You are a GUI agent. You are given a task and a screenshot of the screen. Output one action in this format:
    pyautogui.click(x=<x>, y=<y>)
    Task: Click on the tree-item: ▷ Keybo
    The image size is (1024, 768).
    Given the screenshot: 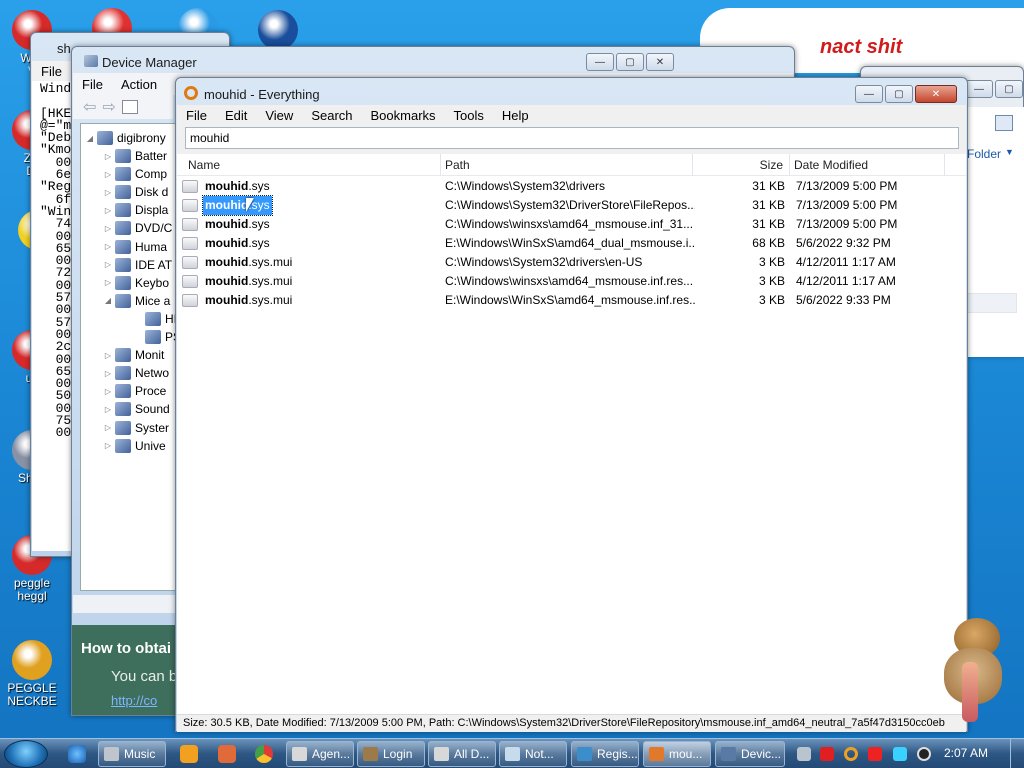 What is the action you would take?
    pyautogui.click(x=136, y=283)
    